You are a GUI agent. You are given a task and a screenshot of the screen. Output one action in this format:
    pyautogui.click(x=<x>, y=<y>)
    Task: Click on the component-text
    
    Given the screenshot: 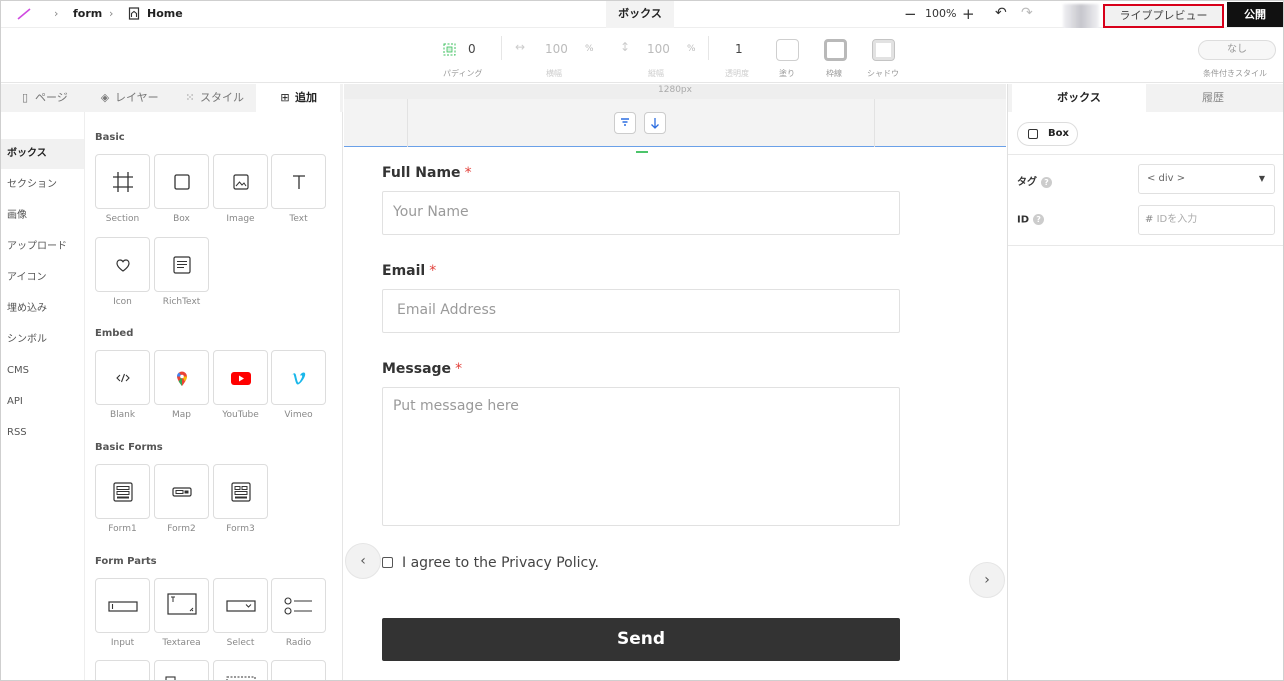 What is the action you would take?
    pyautogui.click(x=298, y=181)
    